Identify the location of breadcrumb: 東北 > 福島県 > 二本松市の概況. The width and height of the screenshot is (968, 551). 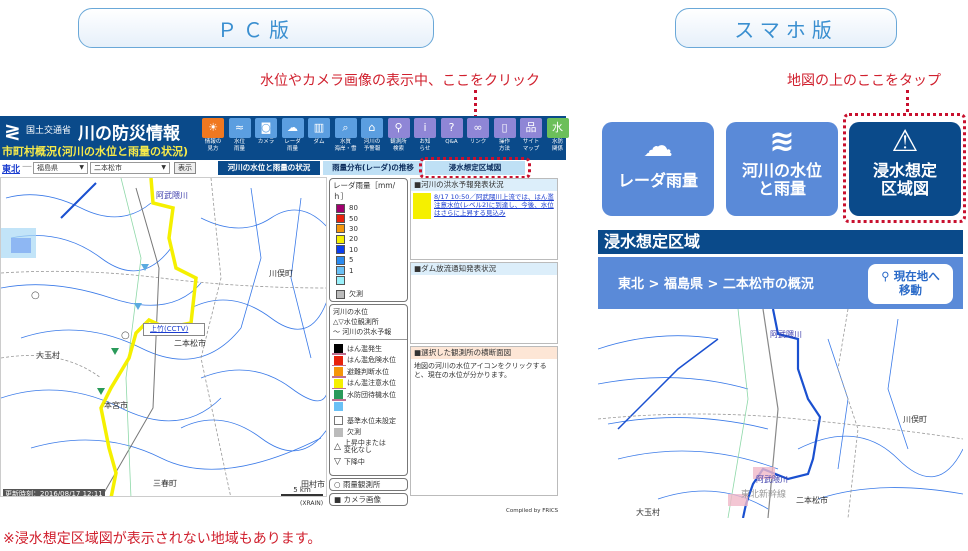
(716, 282).